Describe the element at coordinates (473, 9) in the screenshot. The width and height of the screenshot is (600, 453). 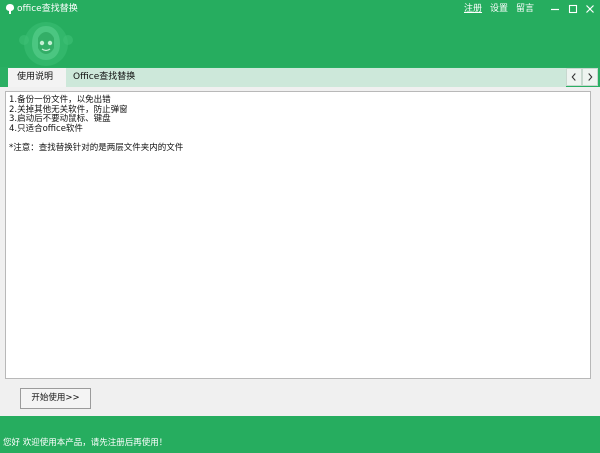
I see `register-link: 注册` at that location.